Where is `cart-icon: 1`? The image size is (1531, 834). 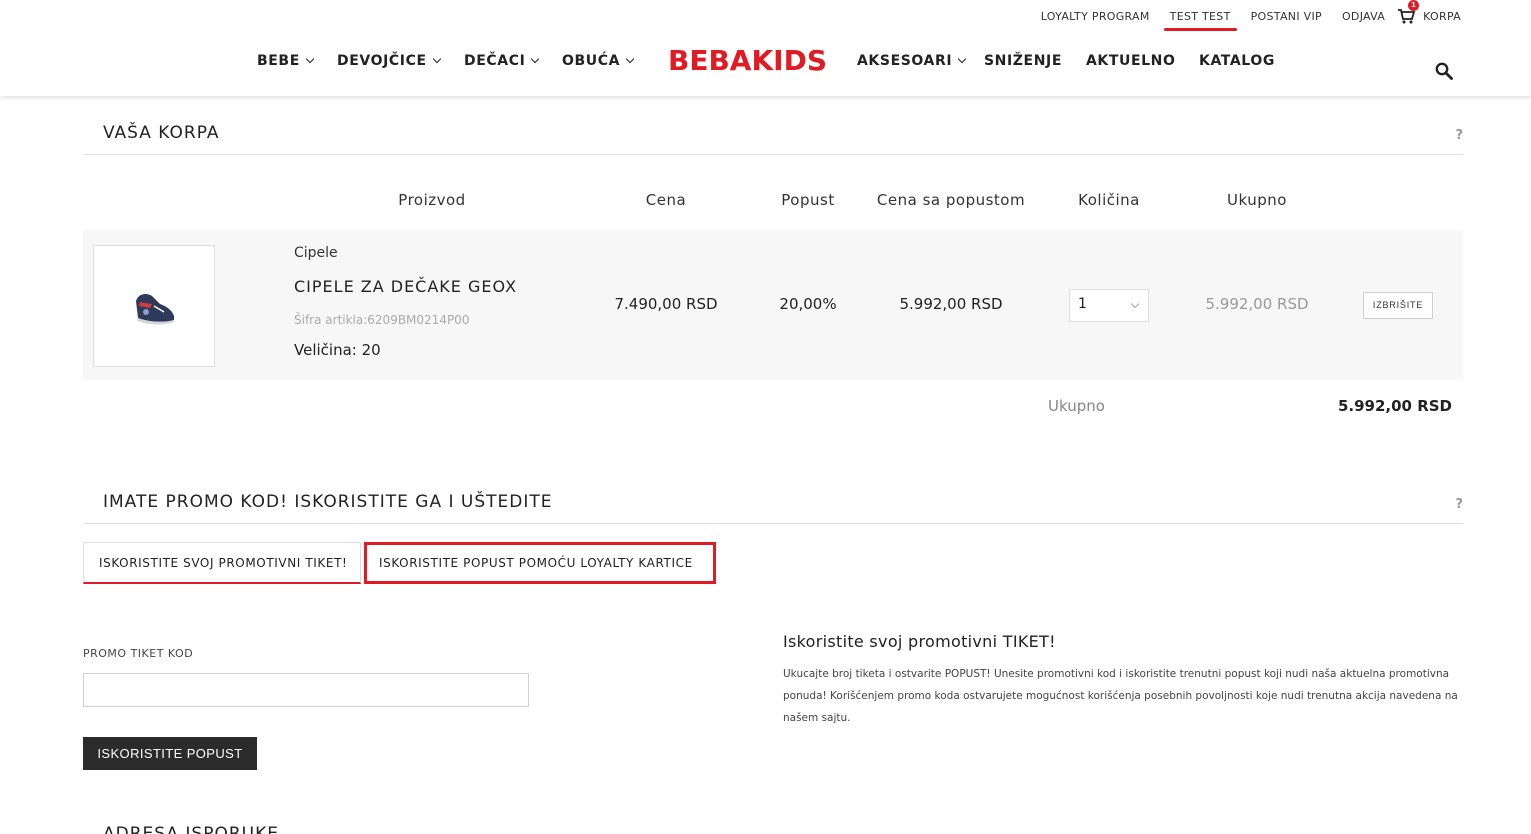 cart-icon: 1 is located at coordinates (1408, 12).